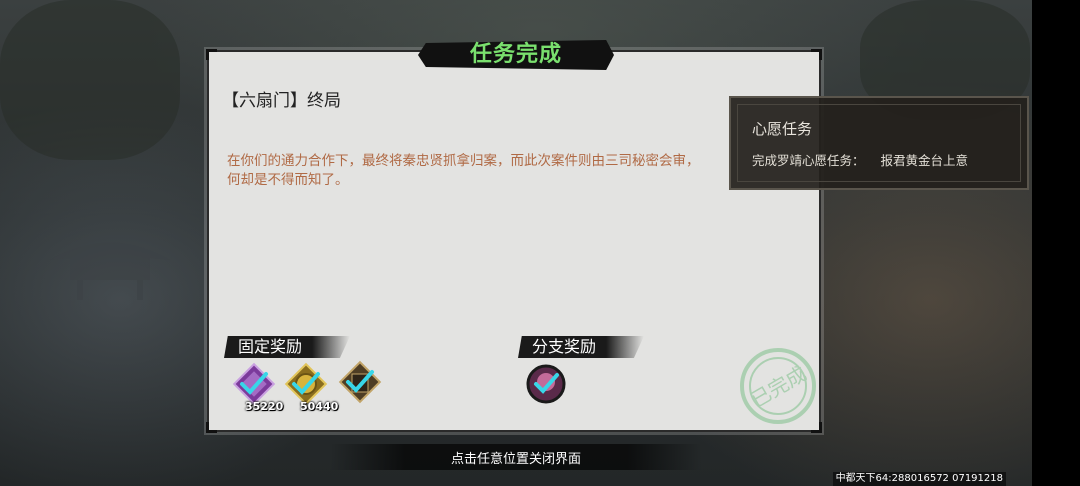  What do you see at coordinates (581, 347) in the screenshot?
I see `branch-reward-label: 分支奖励` at bounding box center [581, 347].